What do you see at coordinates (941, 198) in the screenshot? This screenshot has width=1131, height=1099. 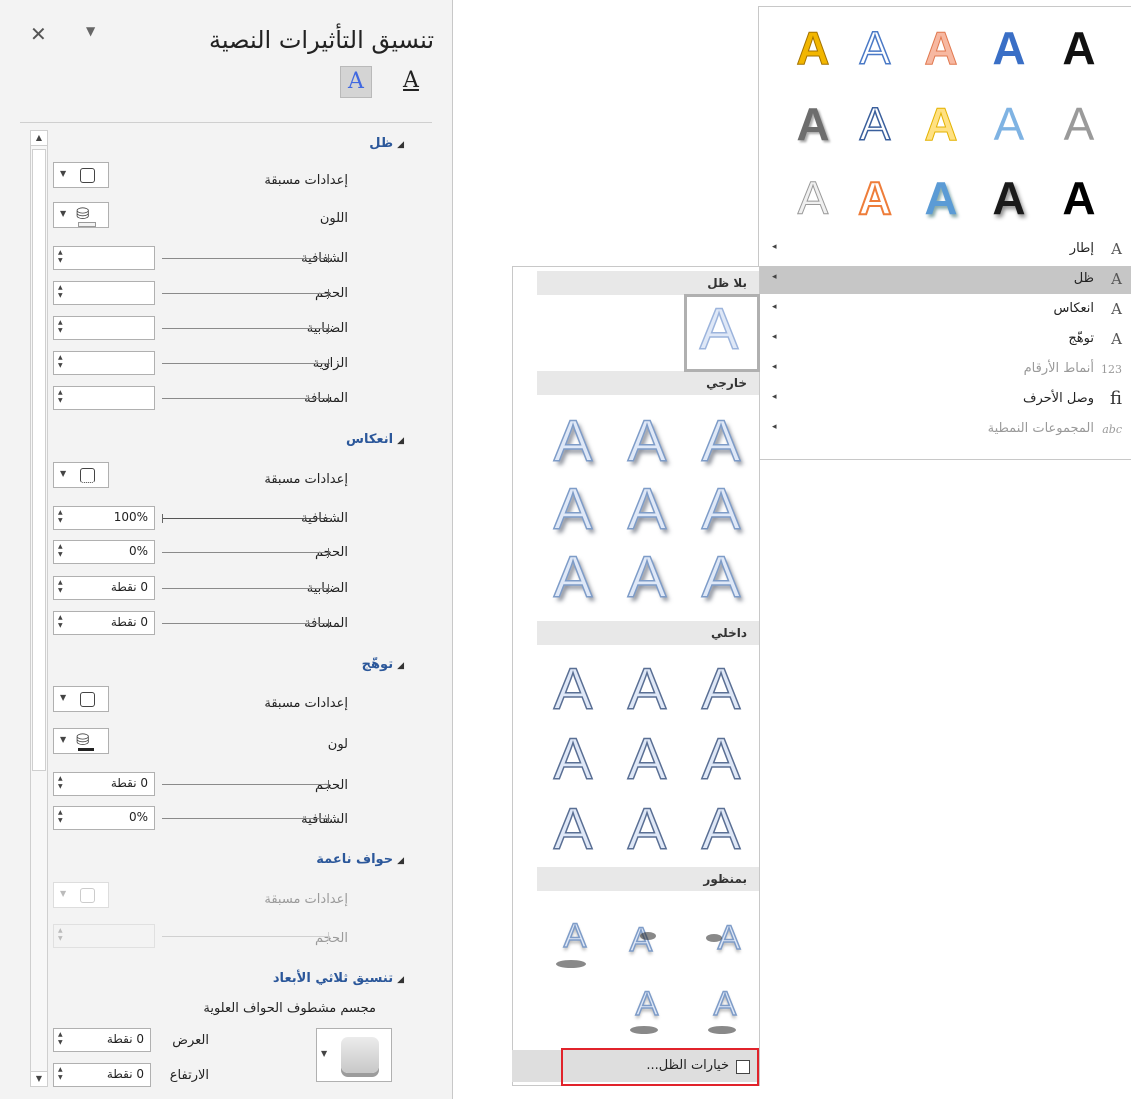 I see `wordart-style-blue-shadow: A` at bounding box center [941, 198].